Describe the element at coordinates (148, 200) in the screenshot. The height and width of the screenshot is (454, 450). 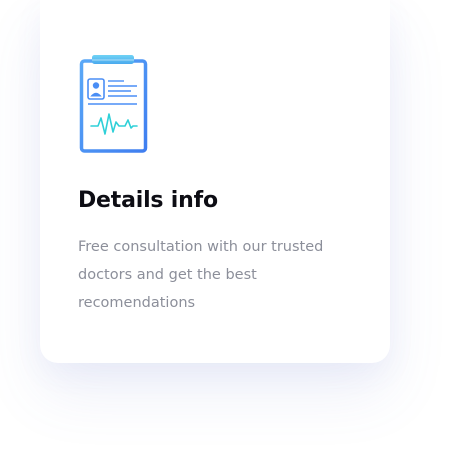
I see `card-title: Details info` at that location.